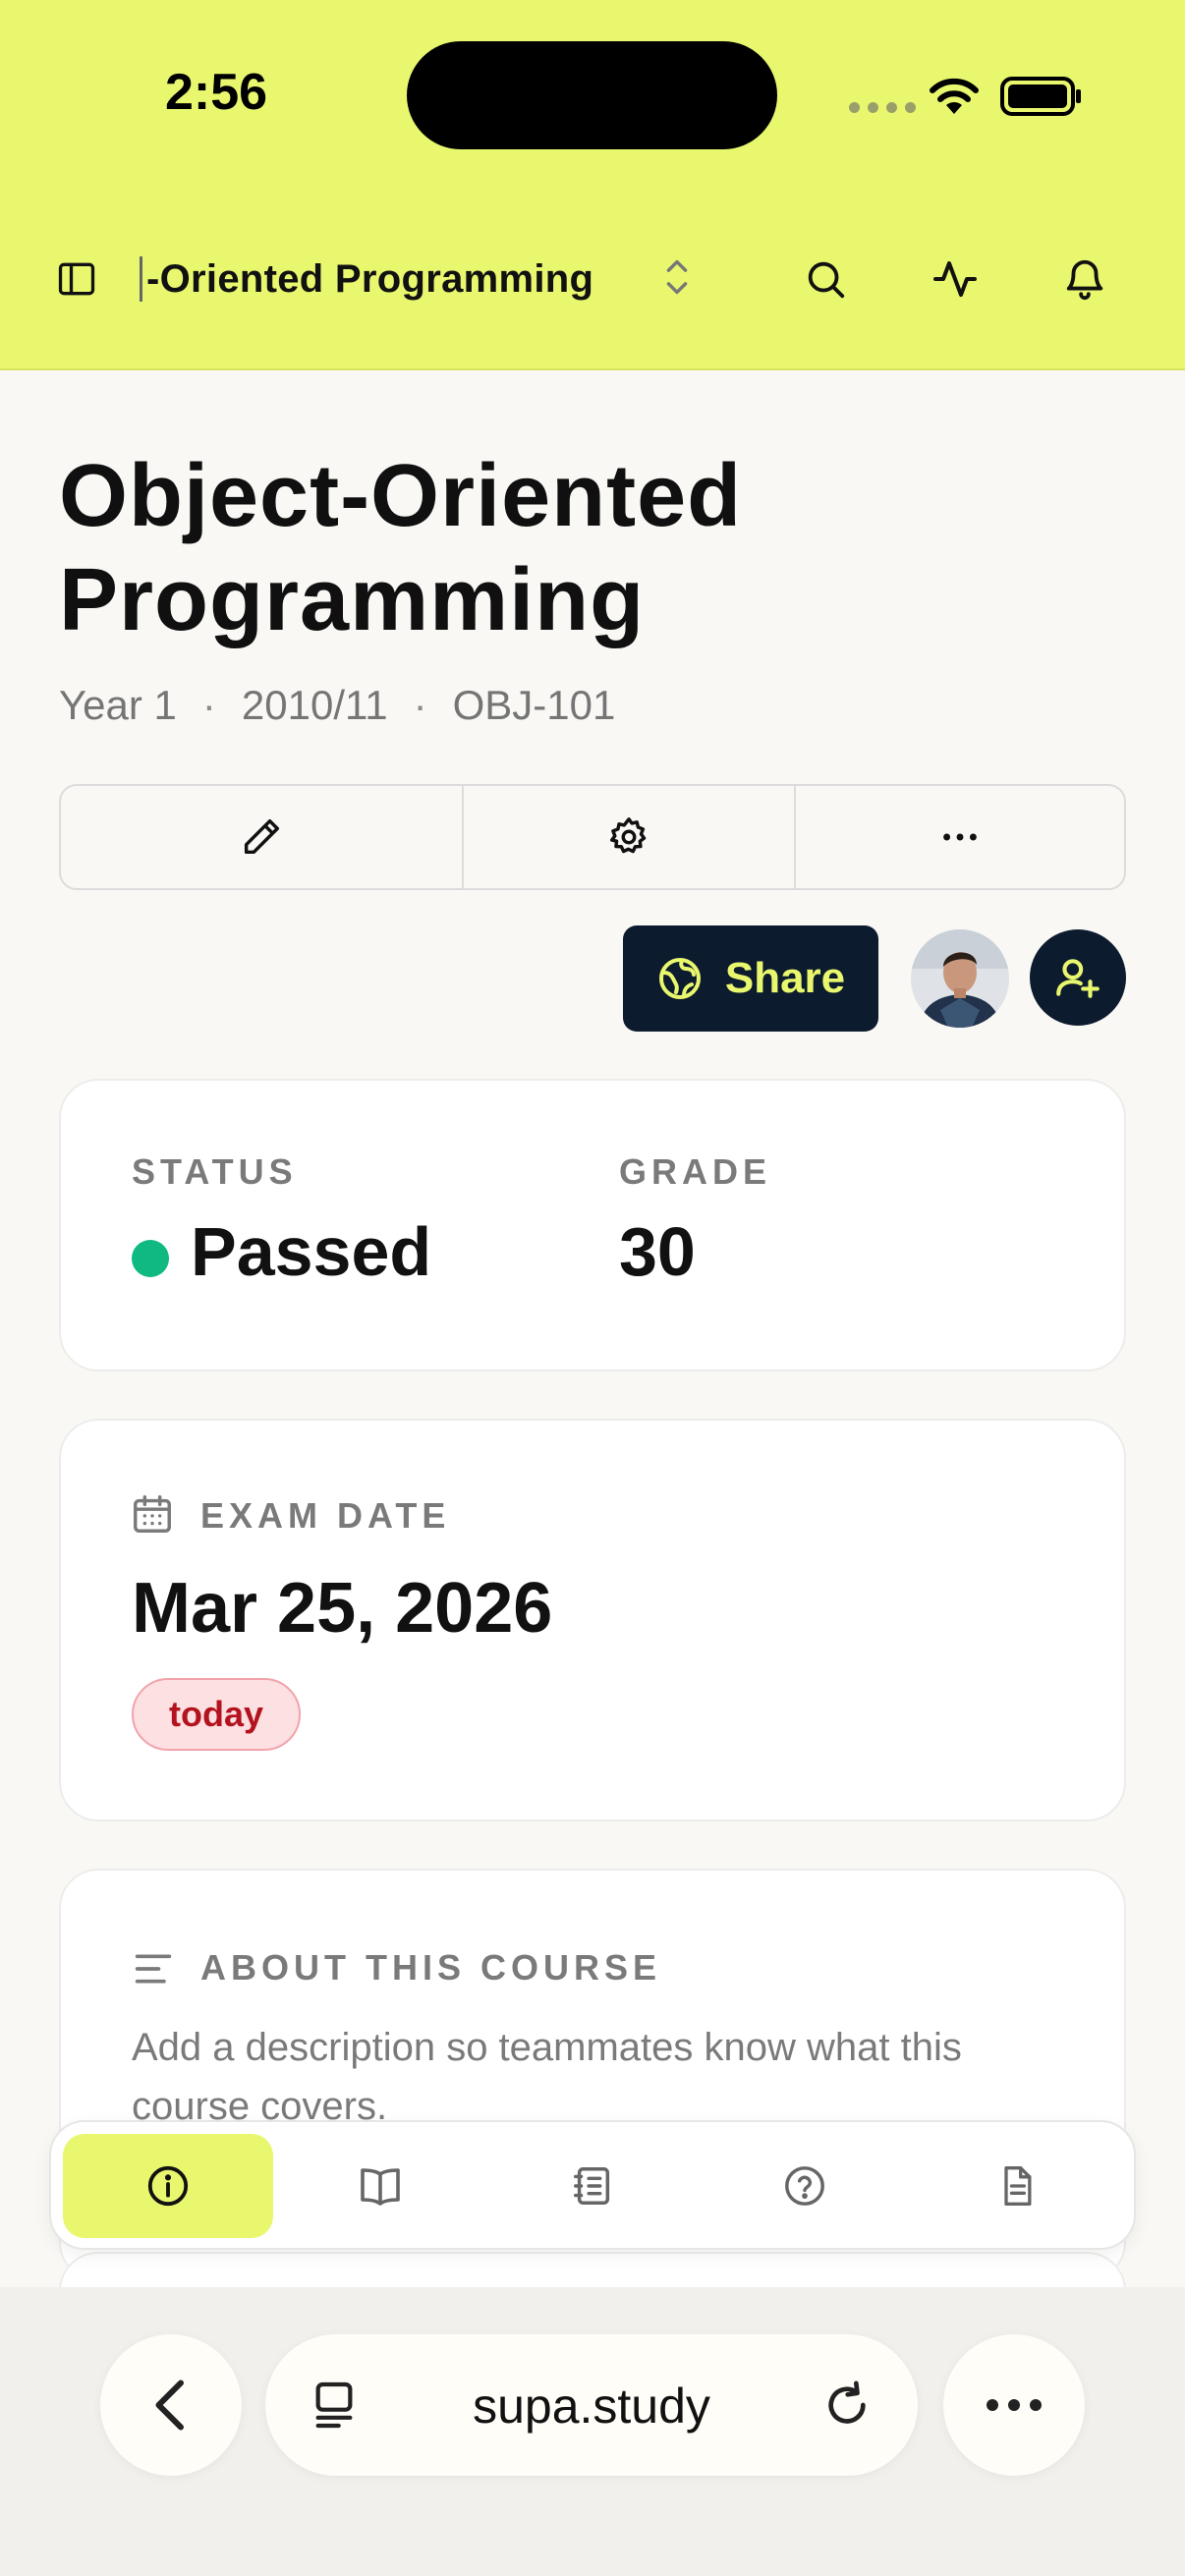 This screenshot has width=1185, height=2576. What do you see at coordinates (826, 279) in the screenshot?
I see `search-icon` at bounding box center [826, 279].